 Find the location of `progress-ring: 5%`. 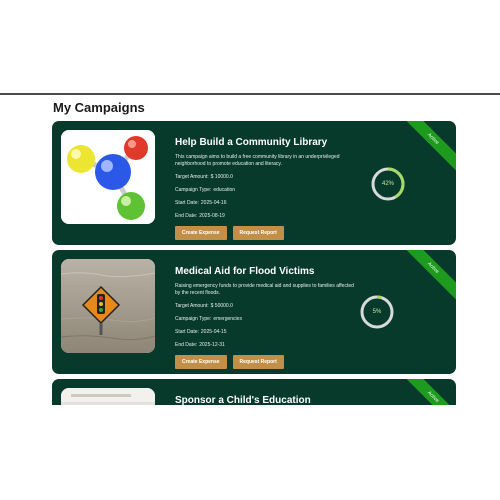

progress-ring: 5% is located at coordinates (377, 312).